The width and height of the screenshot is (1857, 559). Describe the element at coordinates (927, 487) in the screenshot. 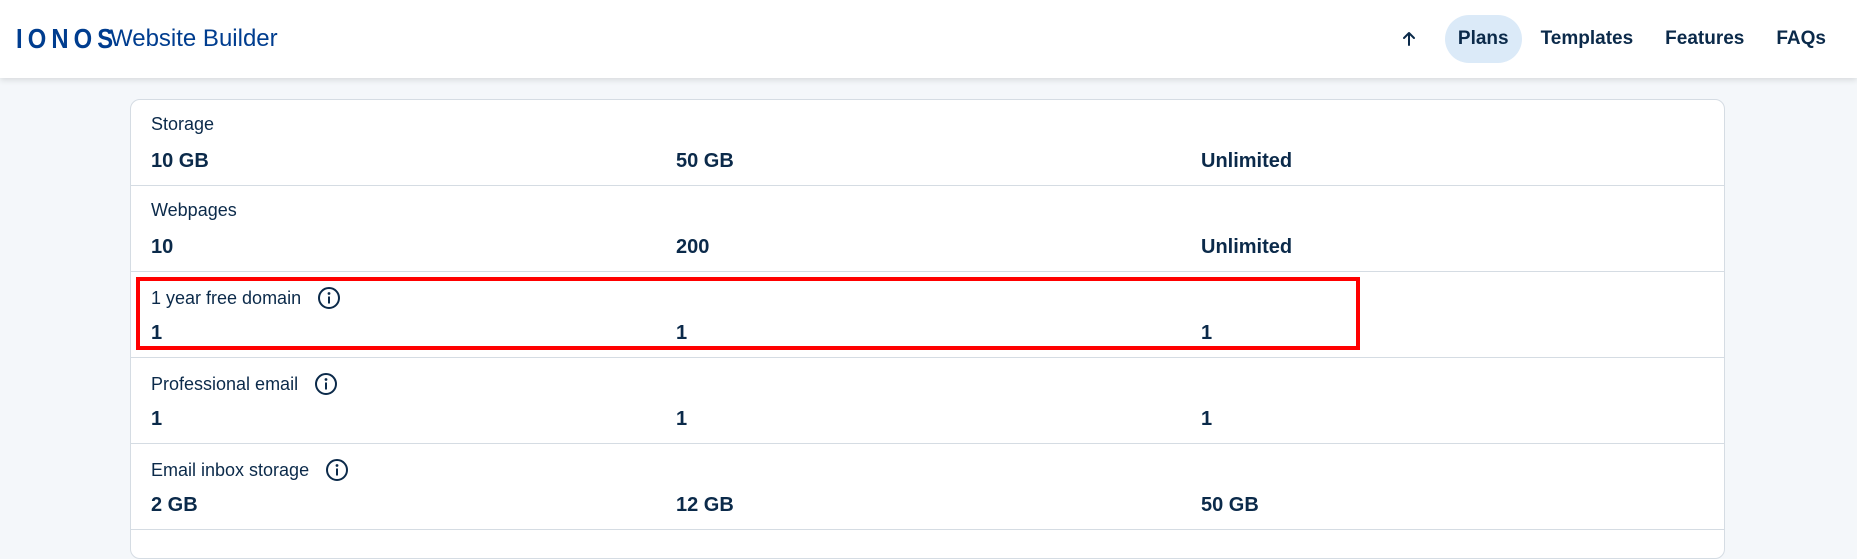

I see `table-row-email-inbox-storage: Email inbox storage 2 GB 12 GB 50 GB` at that location.